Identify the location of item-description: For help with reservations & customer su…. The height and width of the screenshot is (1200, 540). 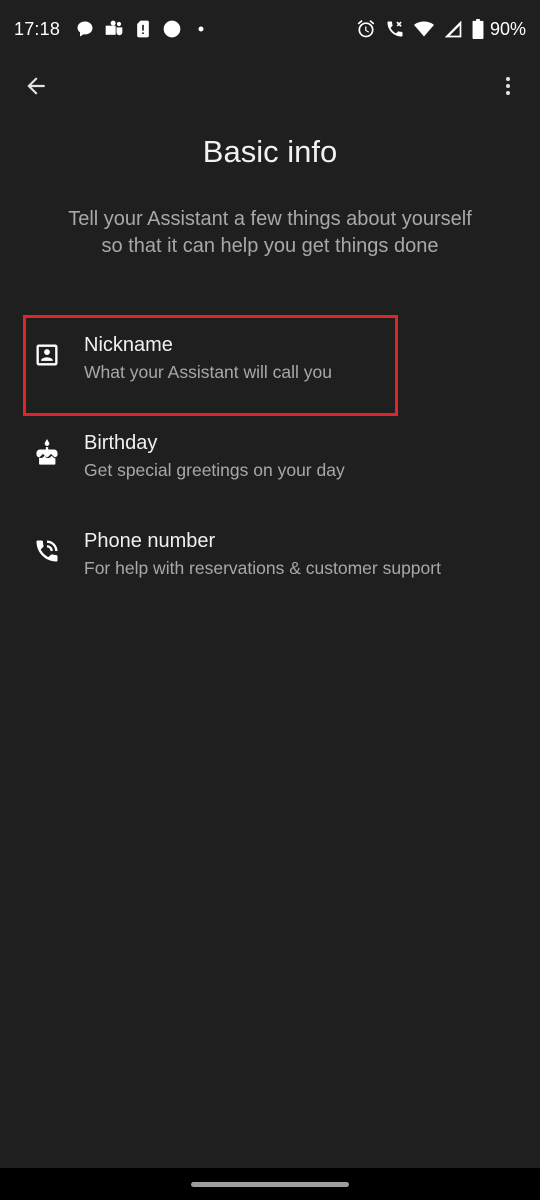
(262, 568).